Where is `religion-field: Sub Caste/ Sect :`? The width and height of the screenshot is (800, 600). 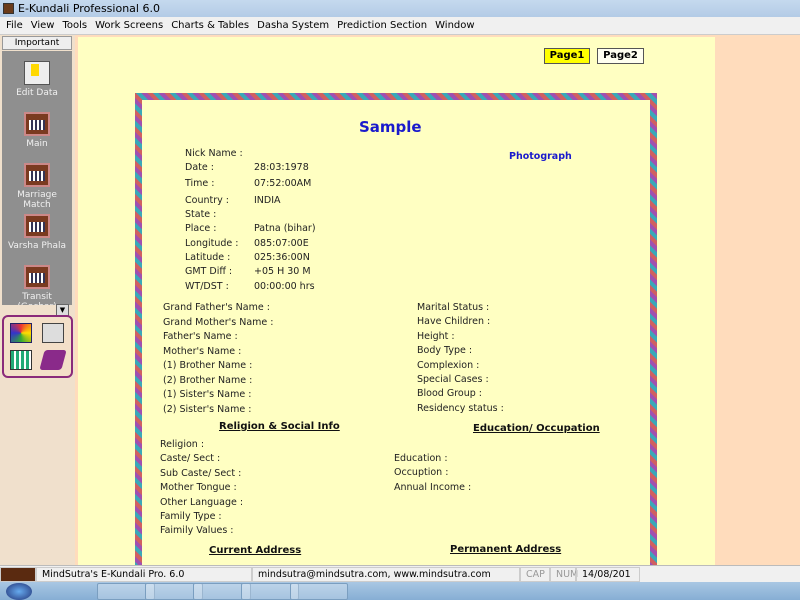 religion-field: Sub Caste/ Sect : is located at coordinates (201, 473).